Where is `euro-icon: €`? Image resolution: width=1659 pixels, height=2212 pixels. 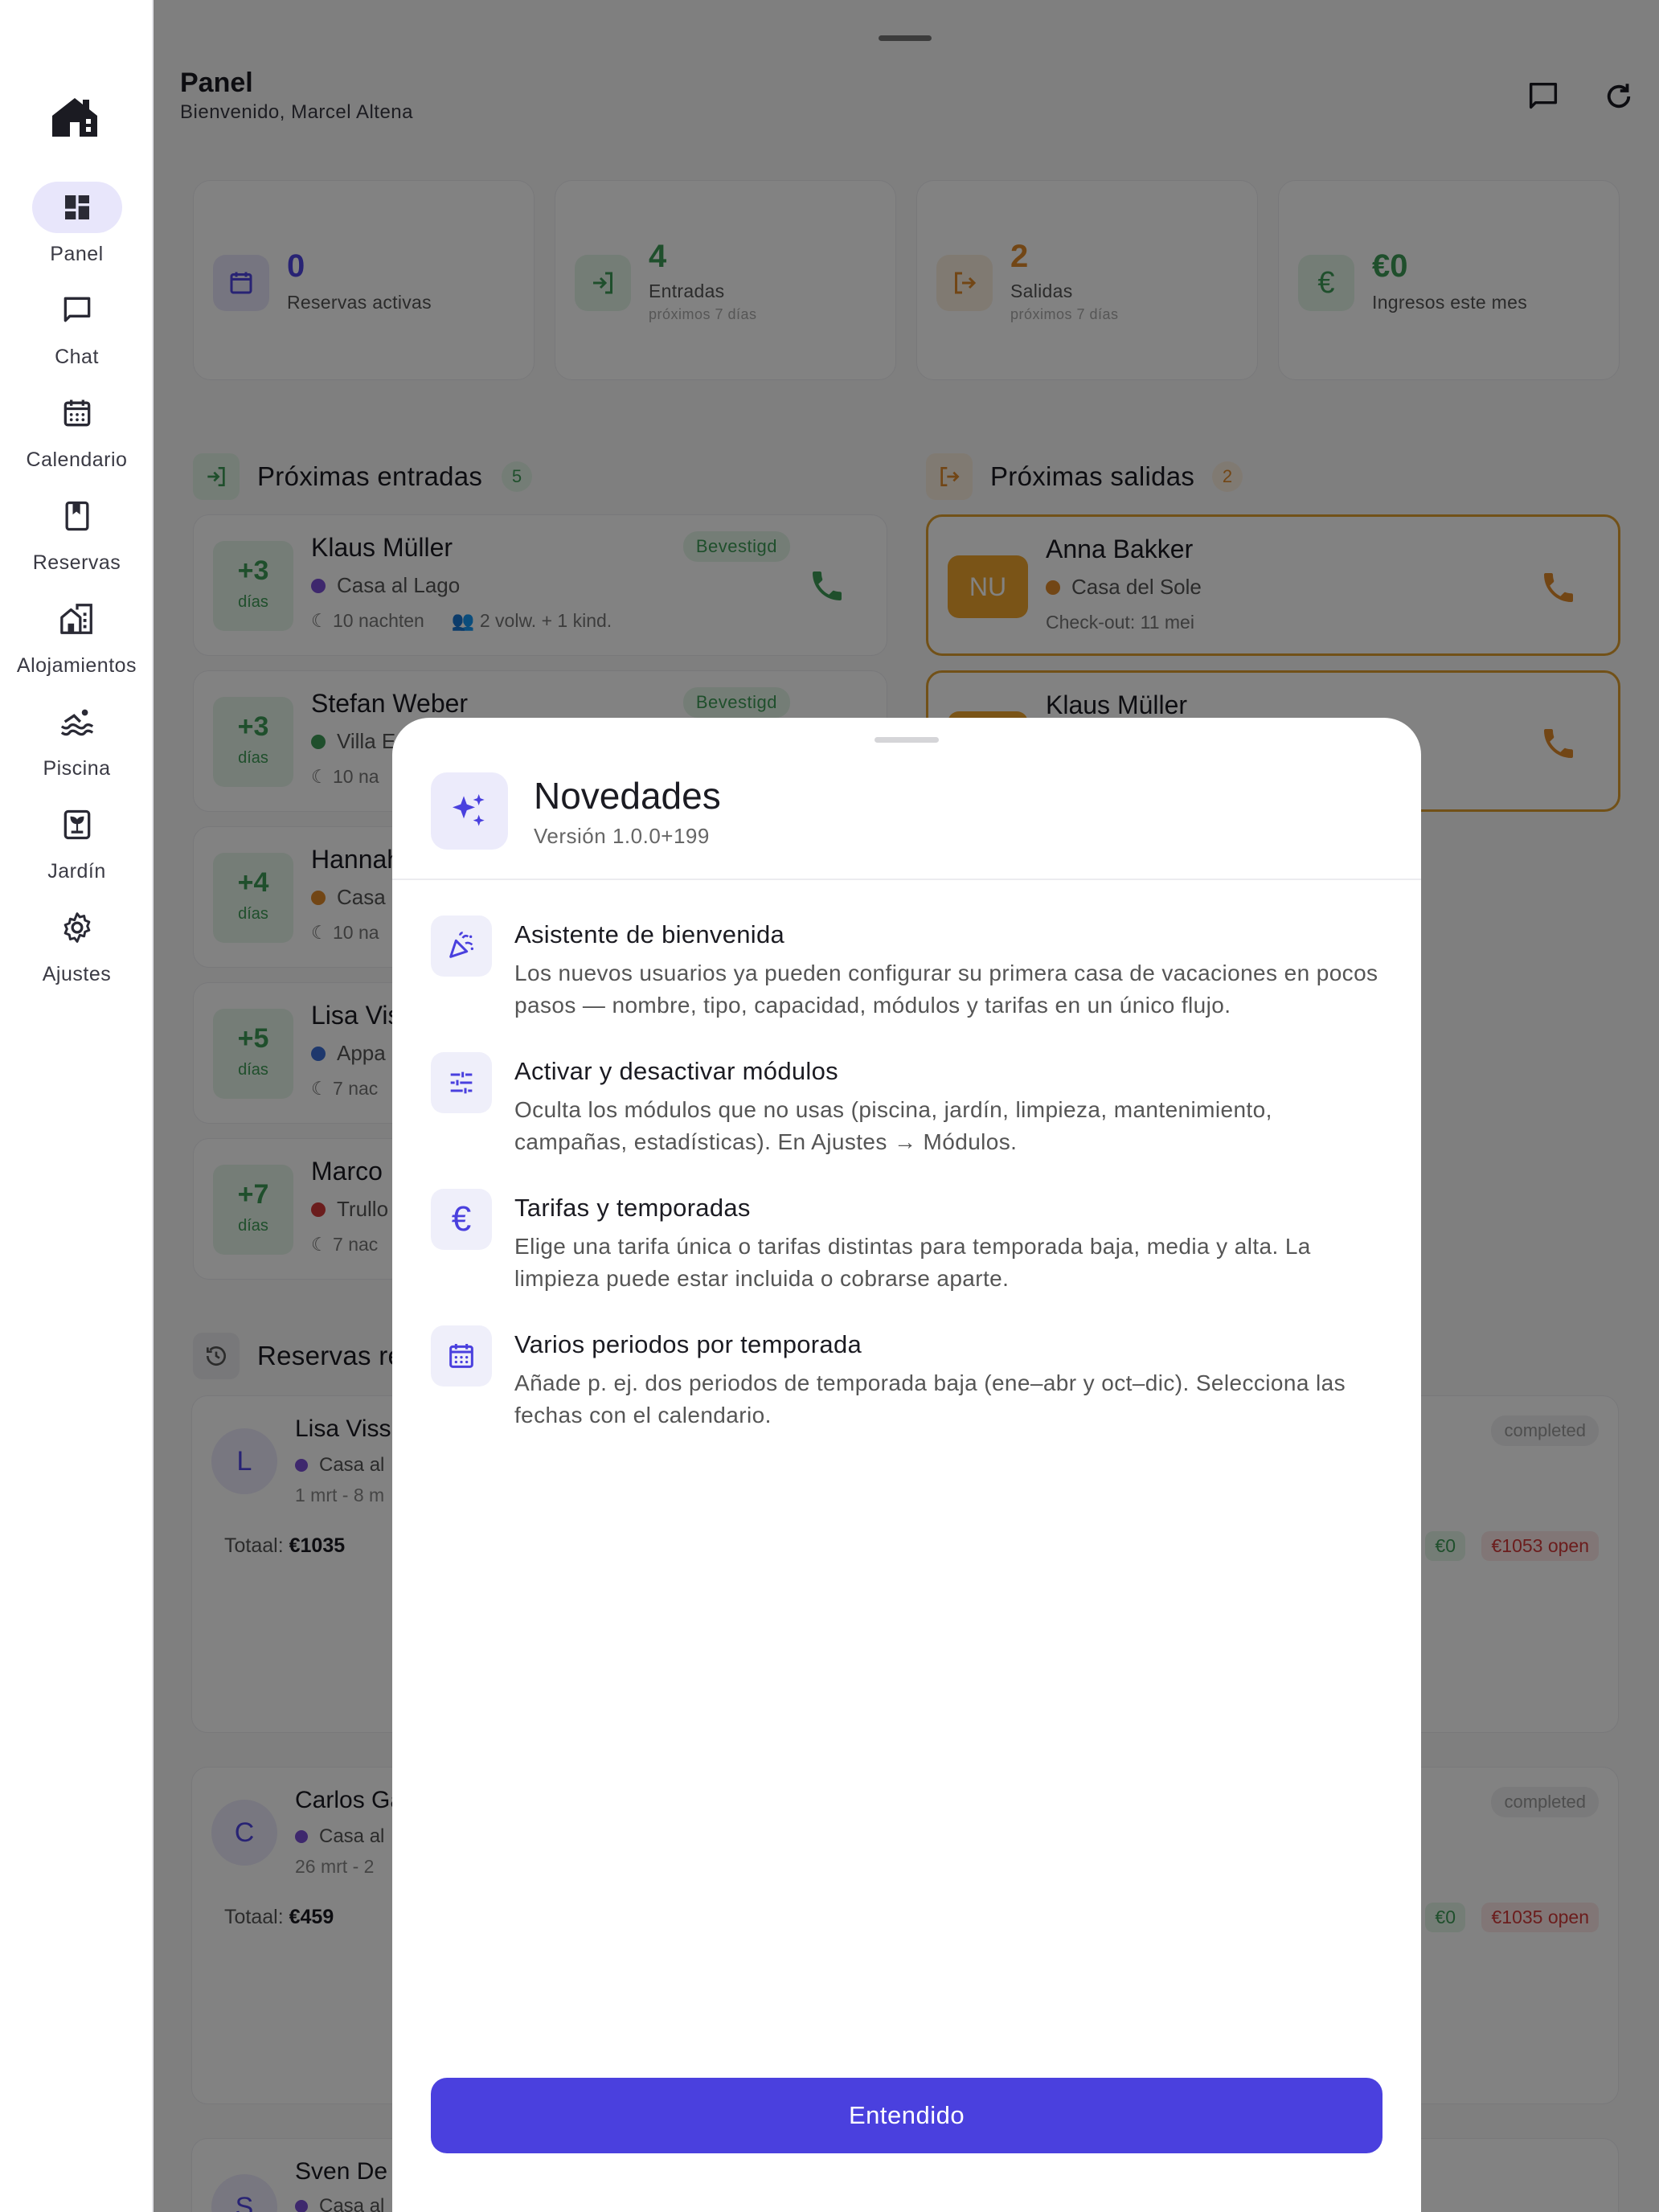
euro-icon: € is located at coordinates (461, 1219).